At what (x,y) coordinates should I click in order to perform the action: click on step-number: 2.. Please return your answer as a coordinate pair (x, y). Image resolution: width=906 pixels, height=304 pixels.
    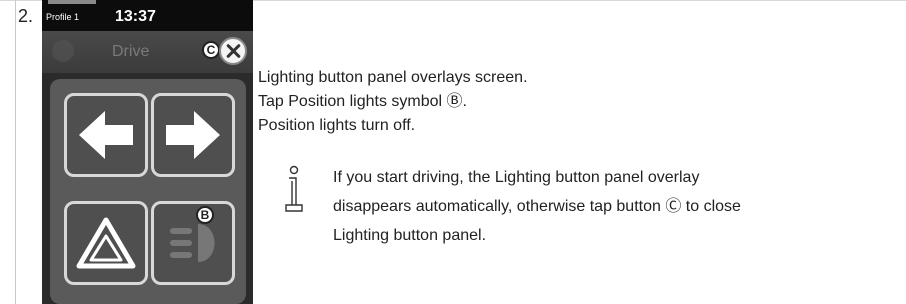
    Looking at the image, I should click on (26, 16).